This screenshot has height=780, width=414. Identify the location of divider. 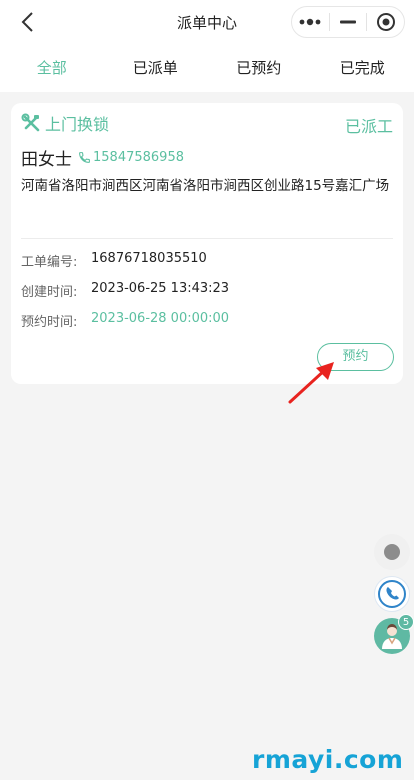
(207, 238).